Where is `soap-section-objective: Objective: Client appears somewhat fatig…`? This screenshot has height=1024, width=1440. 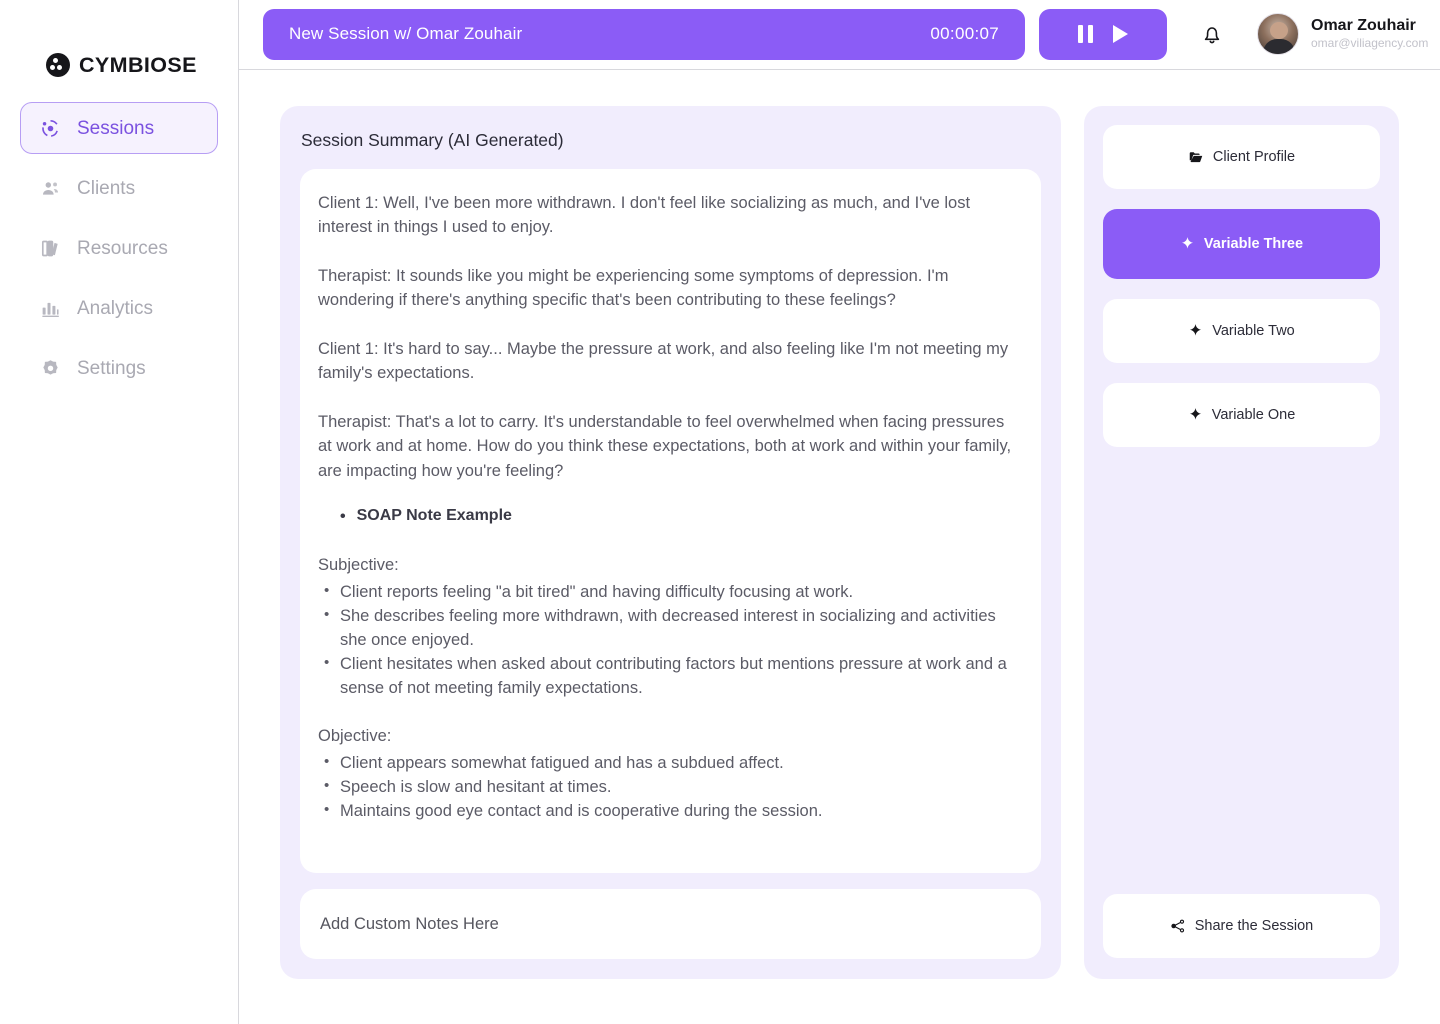
soap-section-objective: Objective: Client appears somewhat fatig… is located at coordinates (669, 773).